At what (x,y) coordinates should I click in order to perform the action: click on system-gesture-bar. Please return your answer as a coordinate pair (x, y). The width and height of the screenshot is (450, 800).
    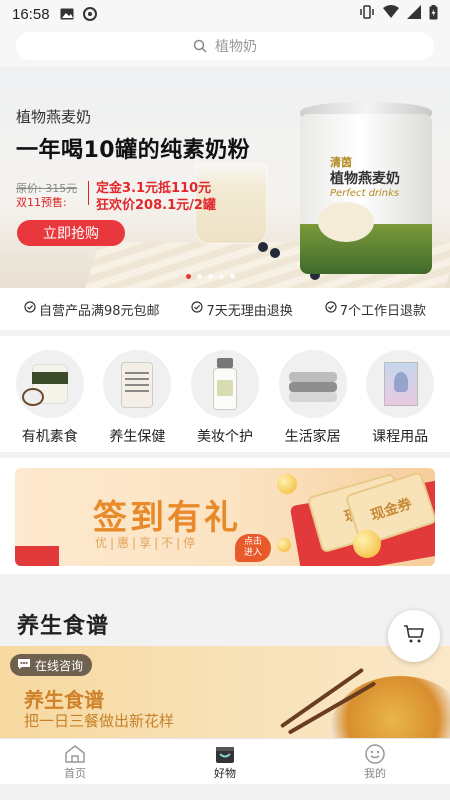
    Looking at the image, I should click on (225, 792).